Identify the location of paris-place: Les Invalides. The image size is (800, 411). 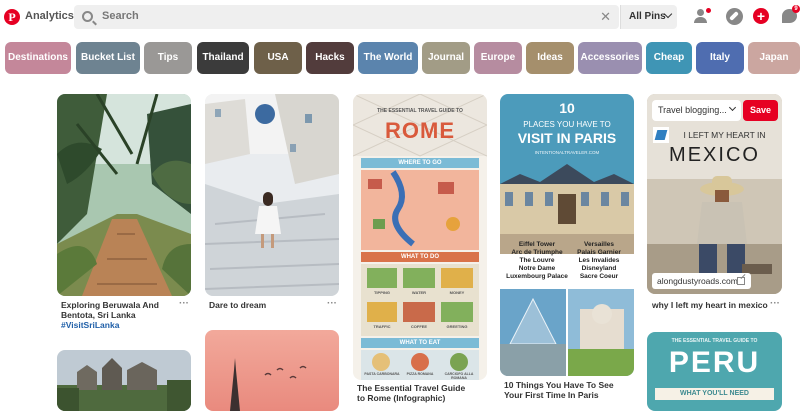
(599, 260).